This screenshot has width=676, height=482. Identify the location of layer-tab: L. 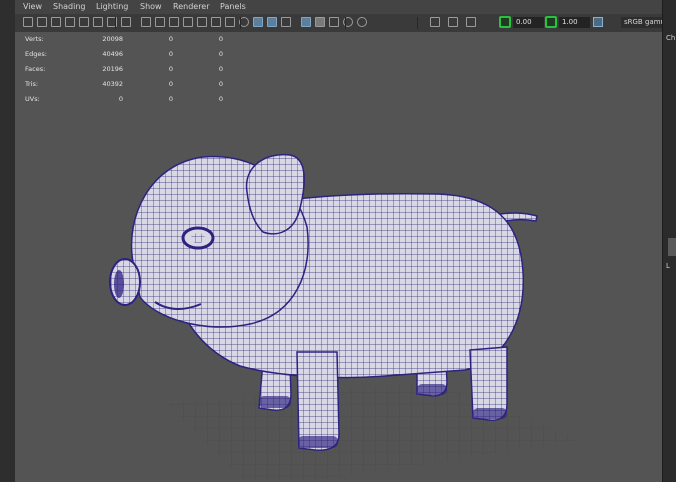
(668, 266).